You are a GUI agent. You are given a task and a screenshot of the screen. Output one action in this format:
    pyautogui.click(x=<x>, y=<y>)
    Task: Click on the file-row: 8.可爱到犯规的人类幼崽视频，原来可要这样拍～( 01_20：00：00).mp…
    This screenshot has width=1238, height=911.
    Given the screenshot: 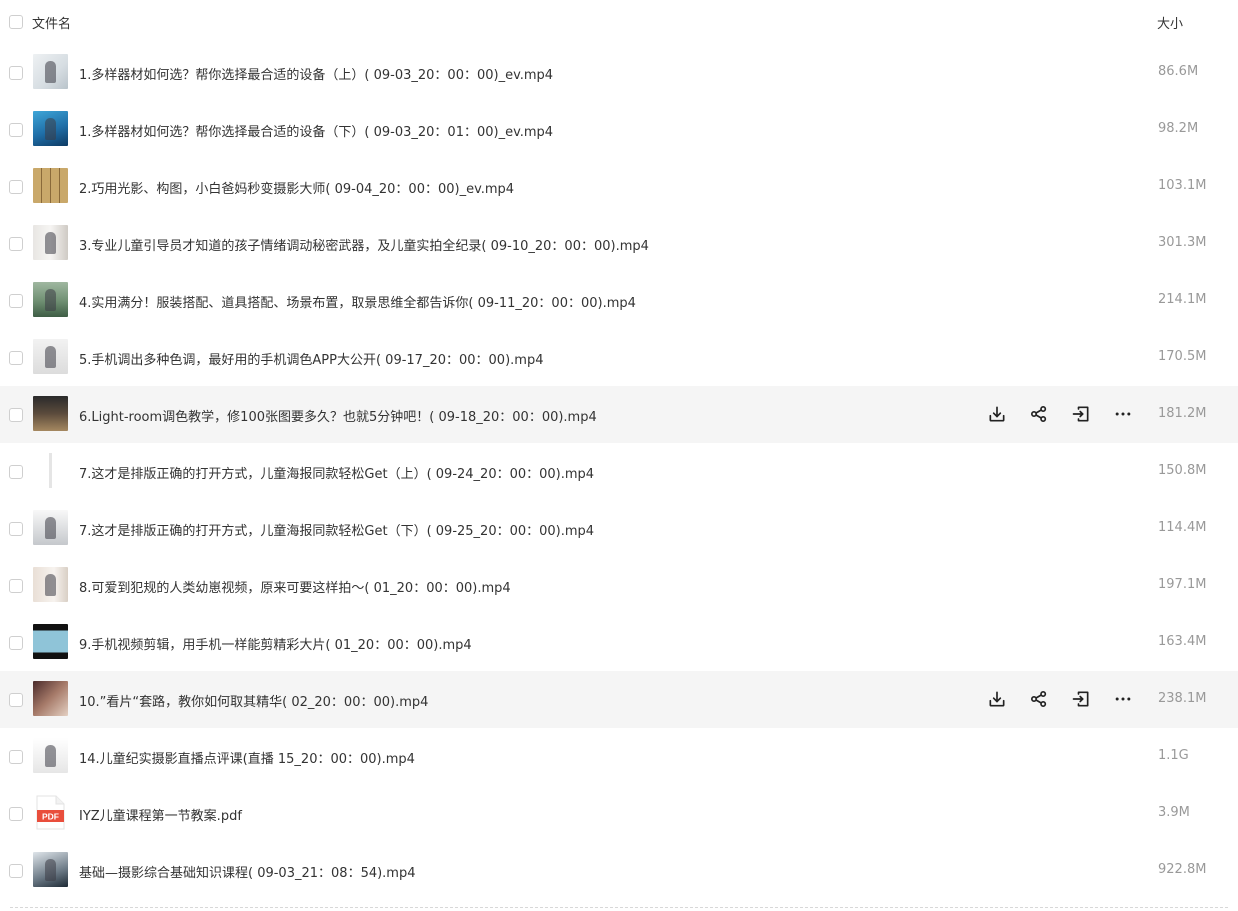 What is the action you would take?
    pyautogui.click(x=619, y=585)
    